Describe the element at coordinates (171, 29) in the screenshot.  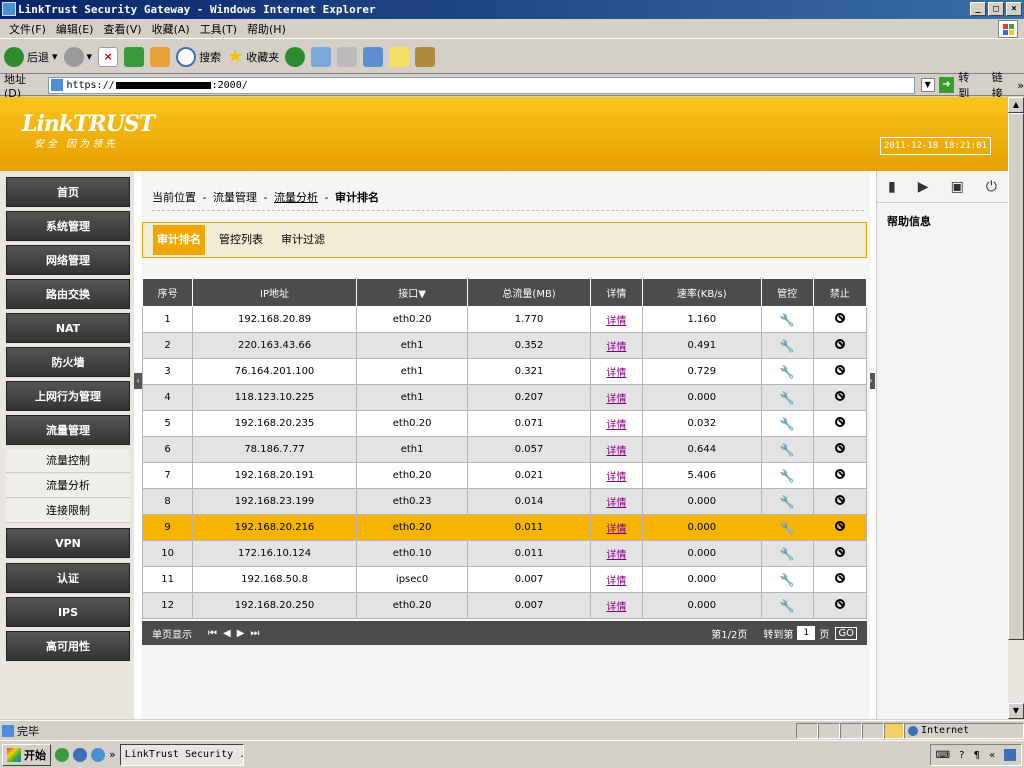
I see `menu-favorites: 收藏(A)` at that location.